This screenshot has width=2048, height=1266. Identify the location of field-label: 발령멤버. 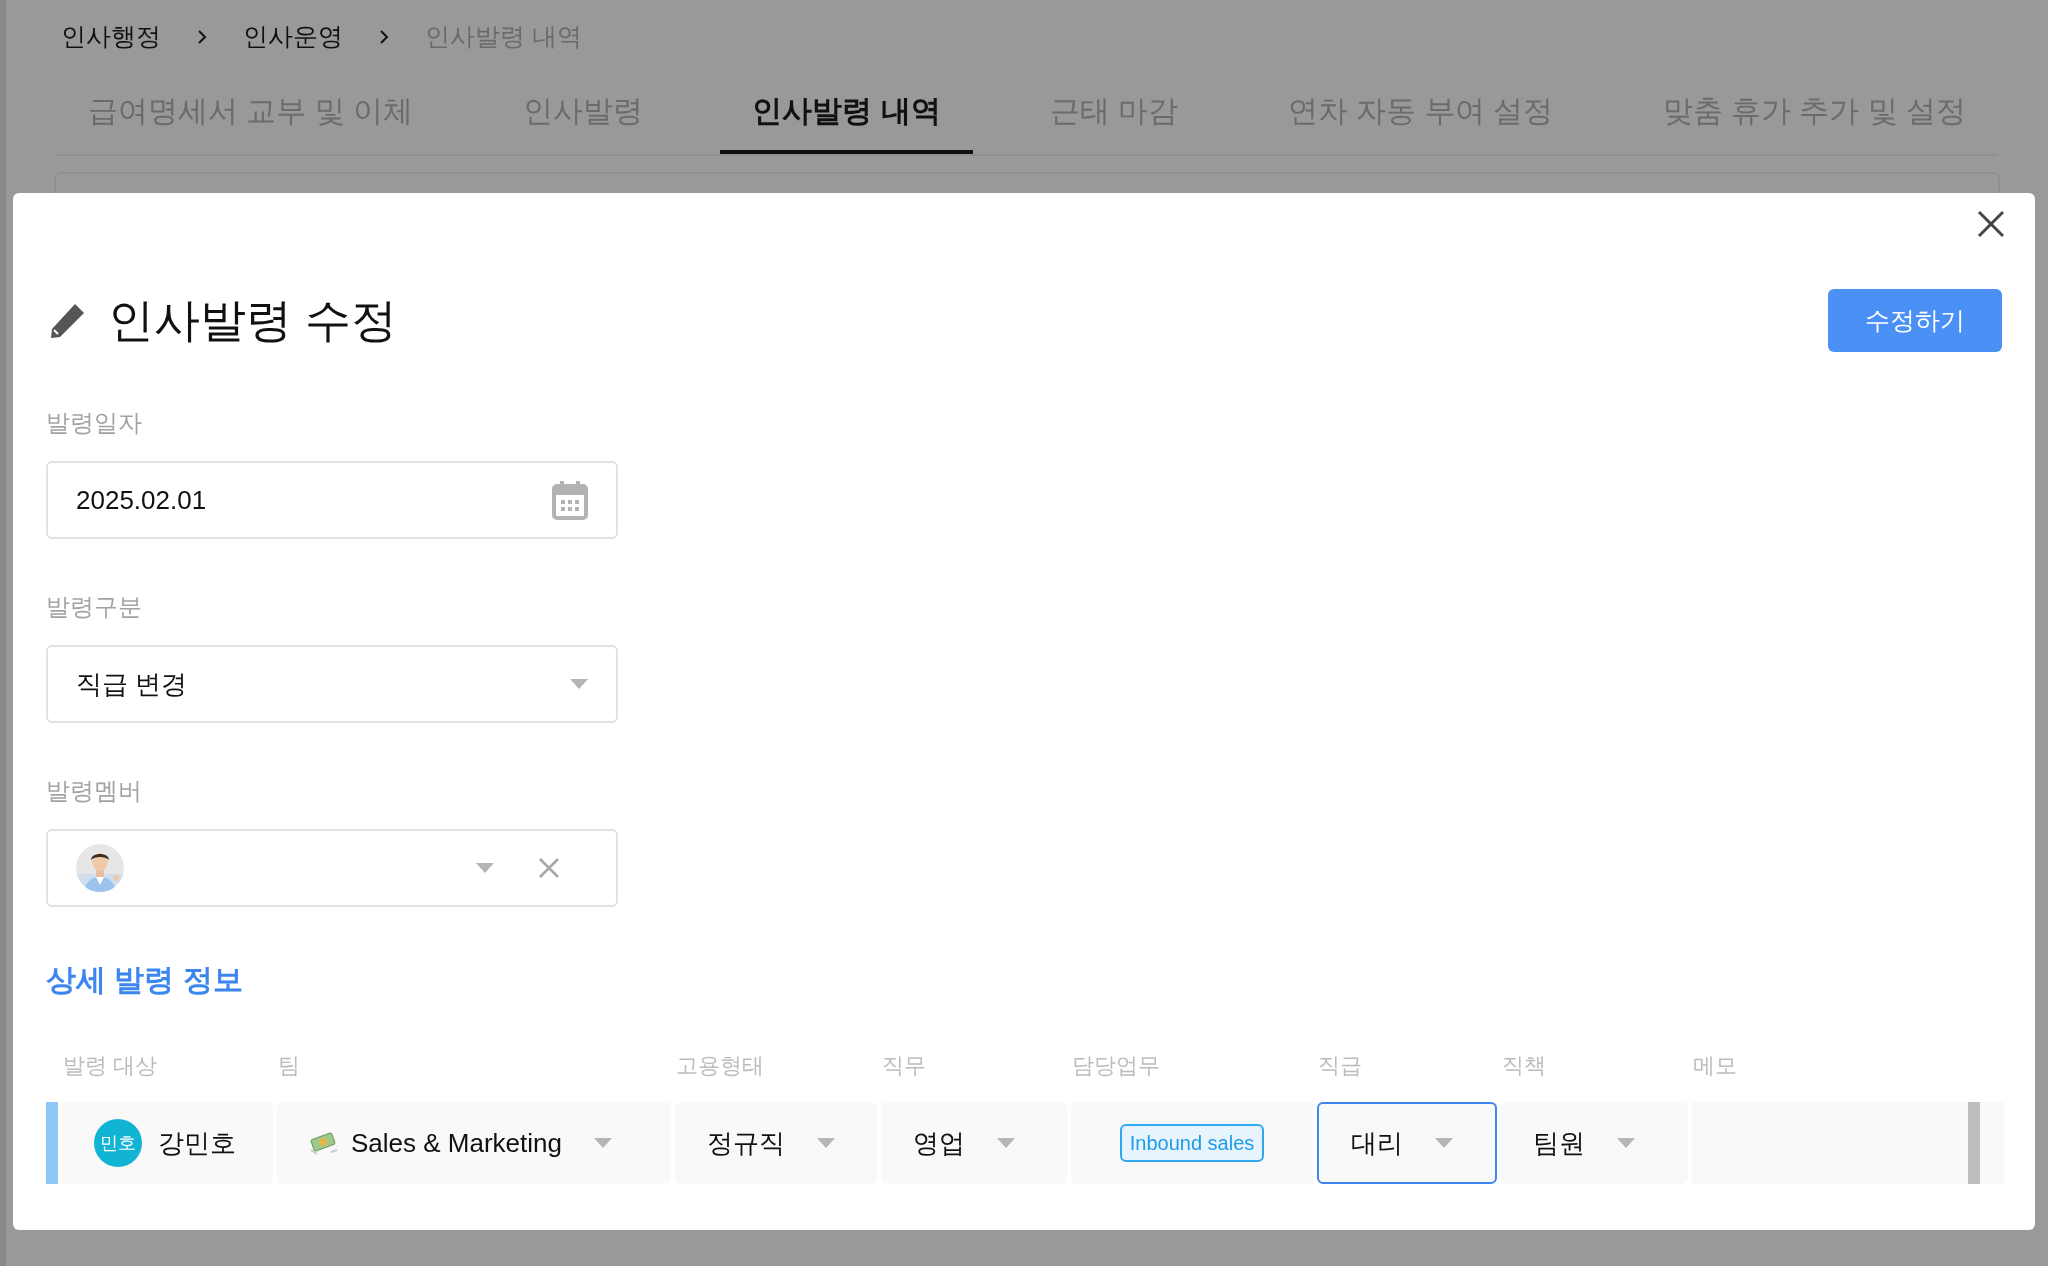
(94, 791).